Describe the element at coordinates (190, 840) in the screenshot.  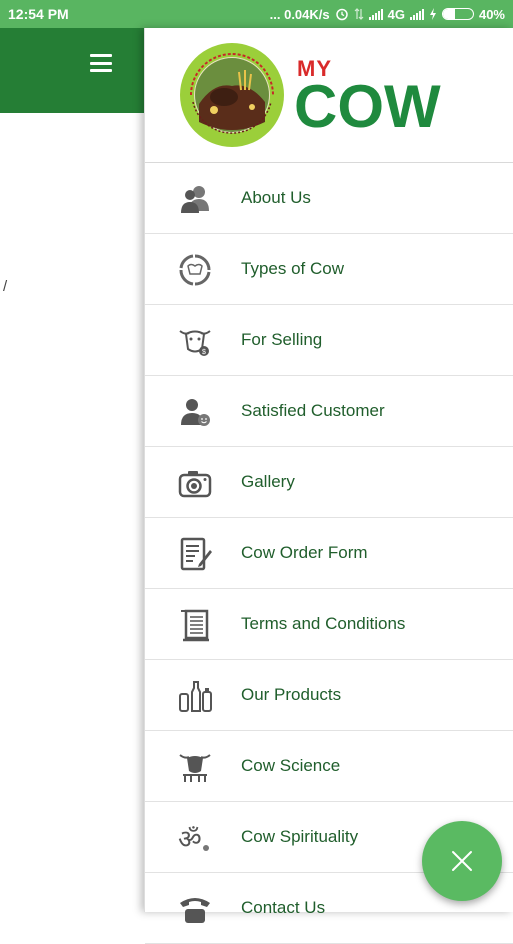
I see `svg-text: ॐ` at that location.